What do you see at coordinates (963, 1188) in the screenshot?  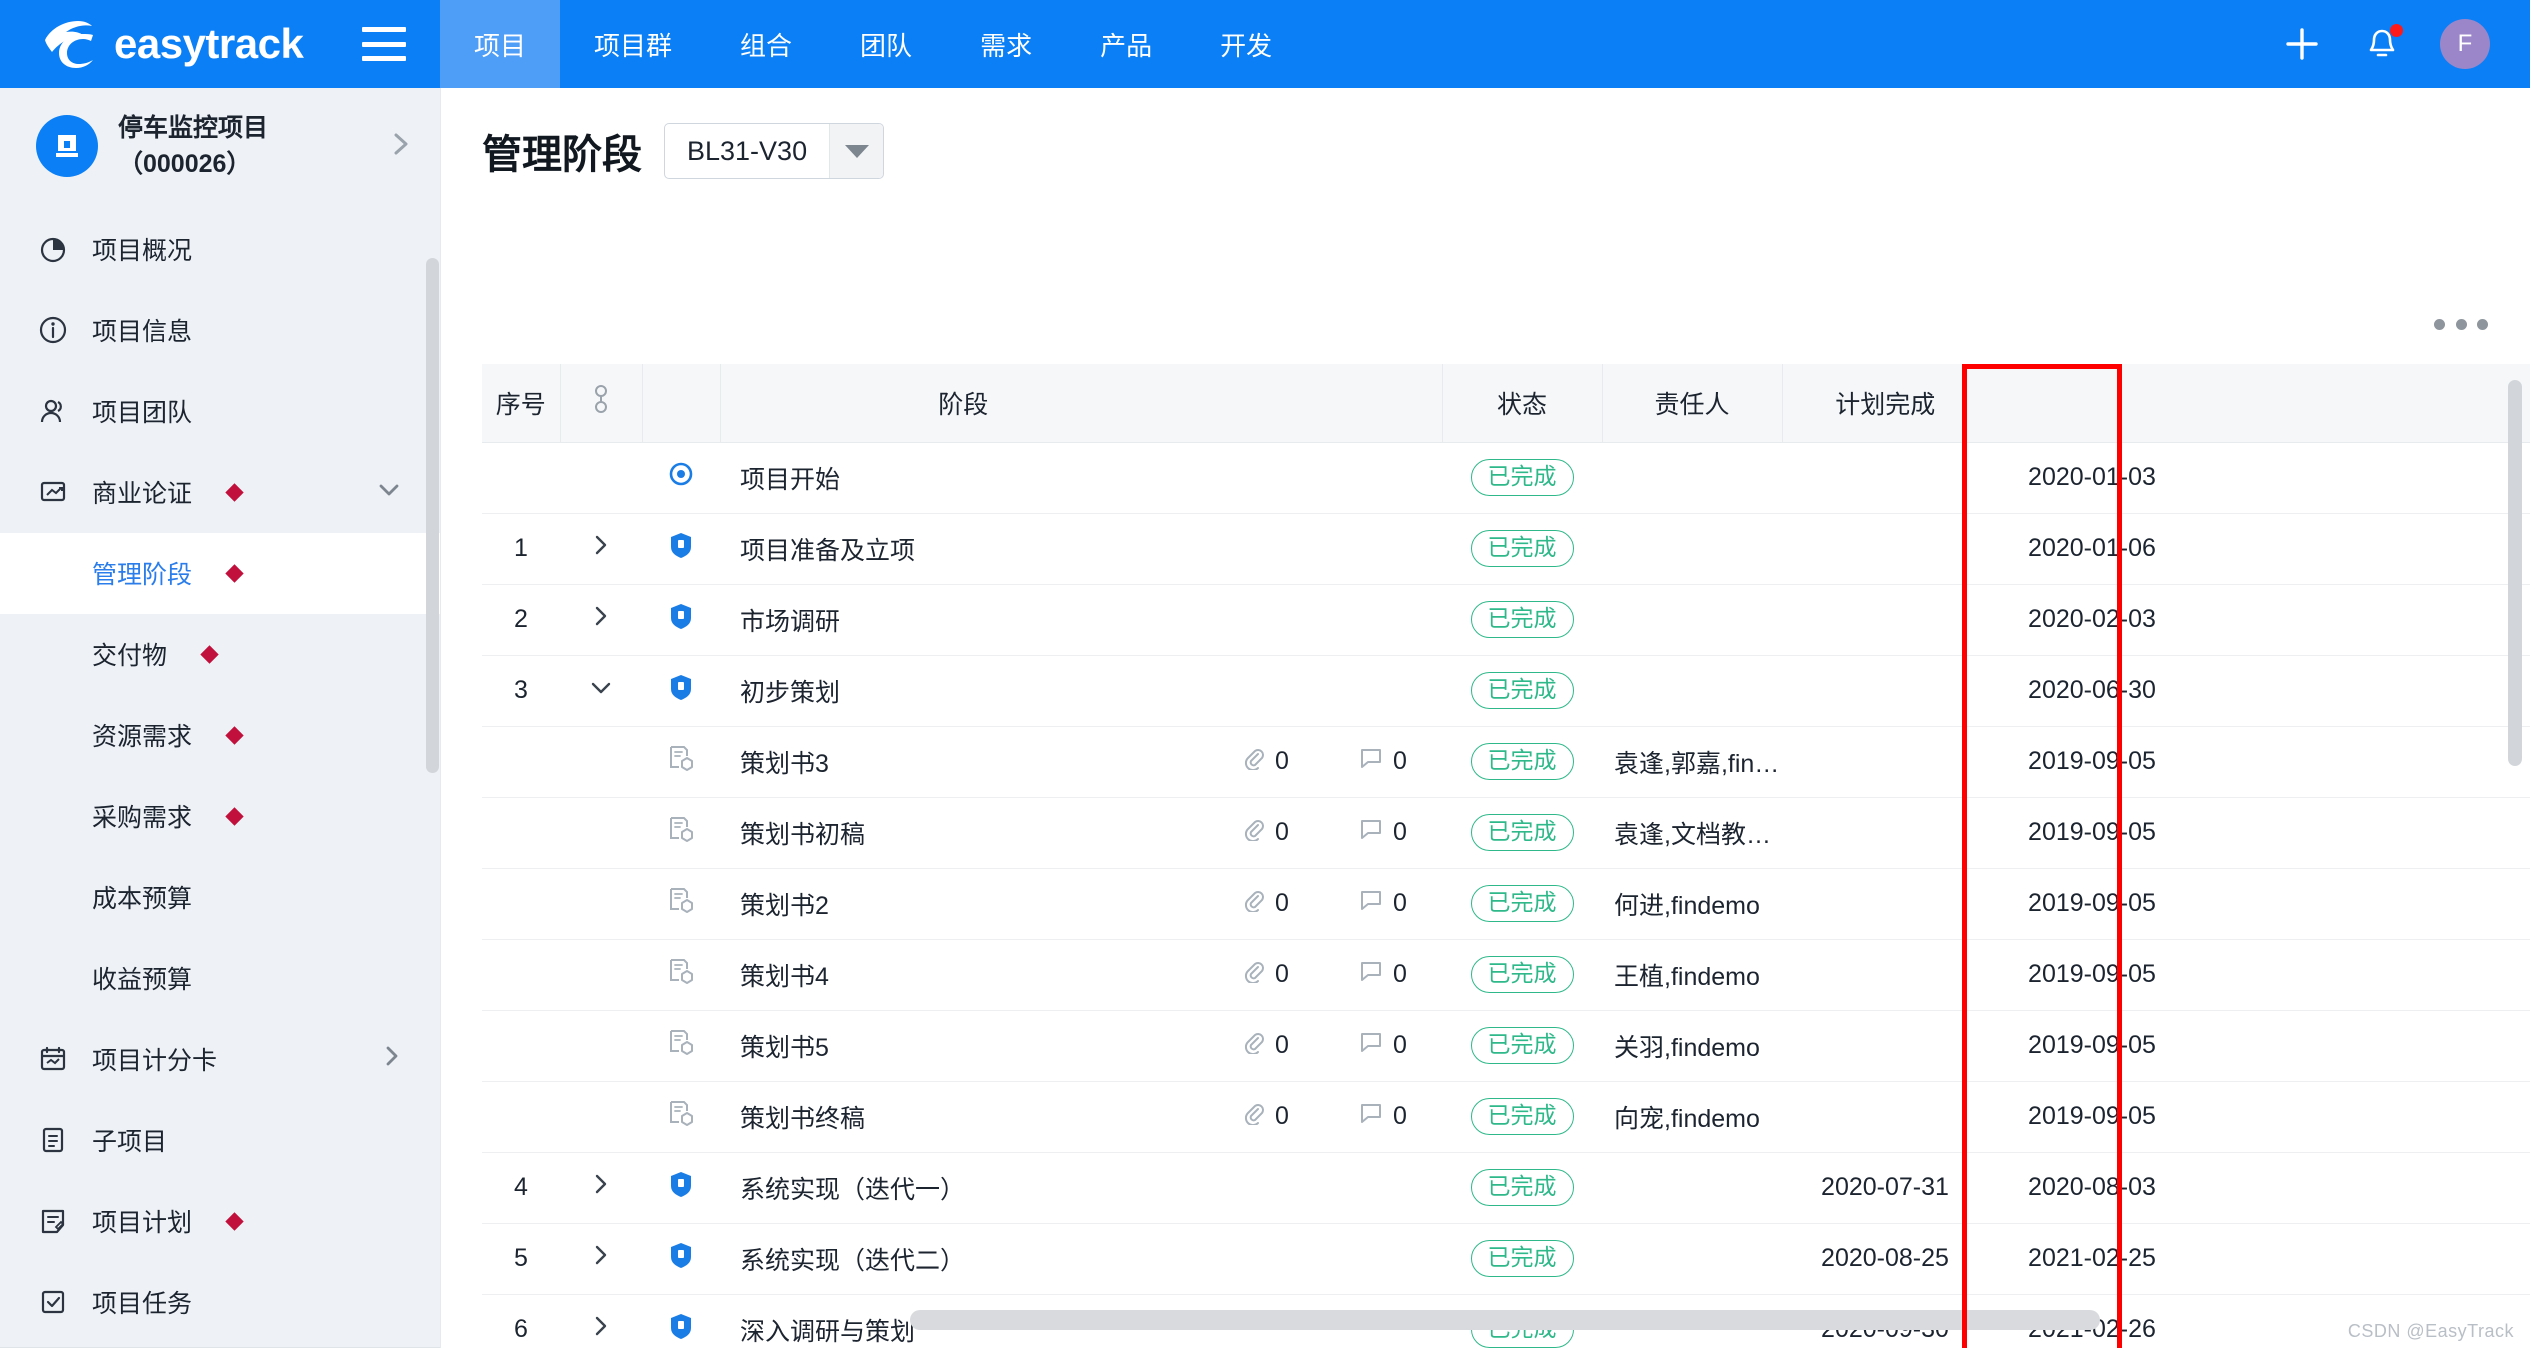 I see `cell-name: 系统实现（迭代一）` at bounding box center [963, 1188].